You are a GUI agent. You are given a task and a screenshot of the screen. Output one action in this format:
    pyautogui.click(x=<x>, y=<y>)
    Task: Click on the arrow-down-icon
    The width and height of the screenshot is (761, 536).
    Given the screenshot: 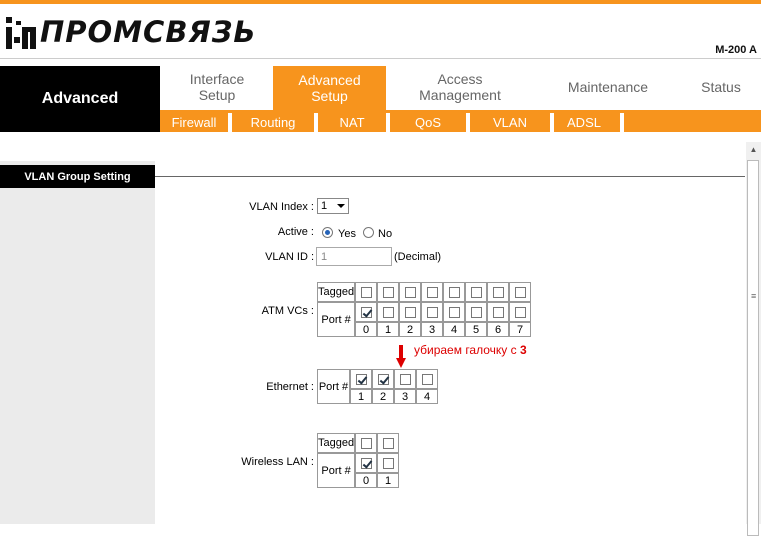 What is the action you would take?
    pyautogui.click(x=401, y=356)
    